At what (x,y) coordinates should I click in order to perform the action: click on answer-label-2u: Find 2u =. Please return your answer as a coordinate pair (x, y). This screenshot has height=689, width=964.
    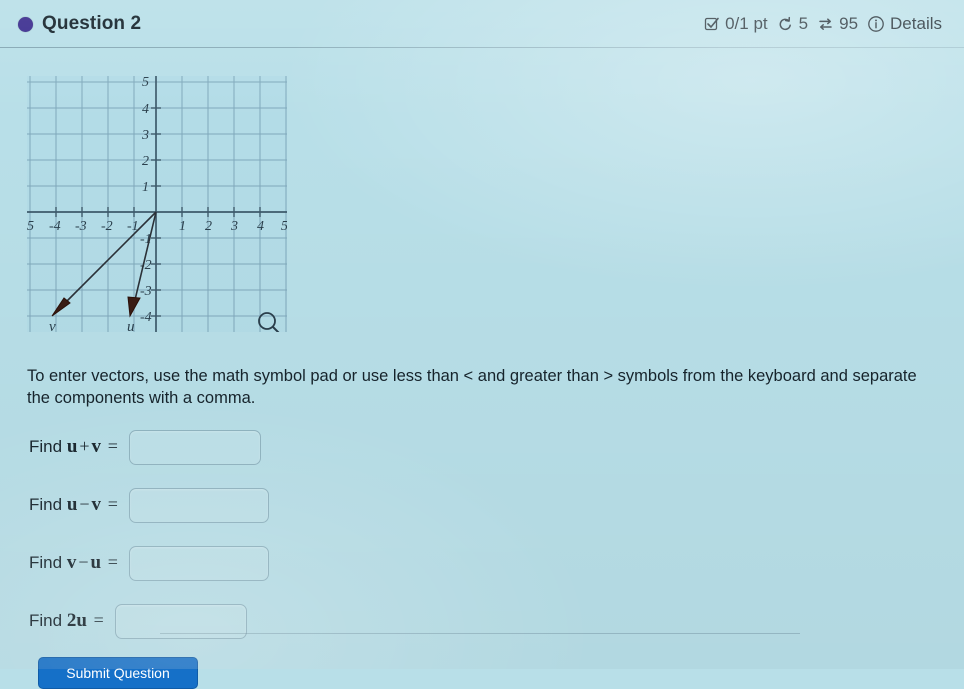
    Looking at the image, I should click on (67, 621).